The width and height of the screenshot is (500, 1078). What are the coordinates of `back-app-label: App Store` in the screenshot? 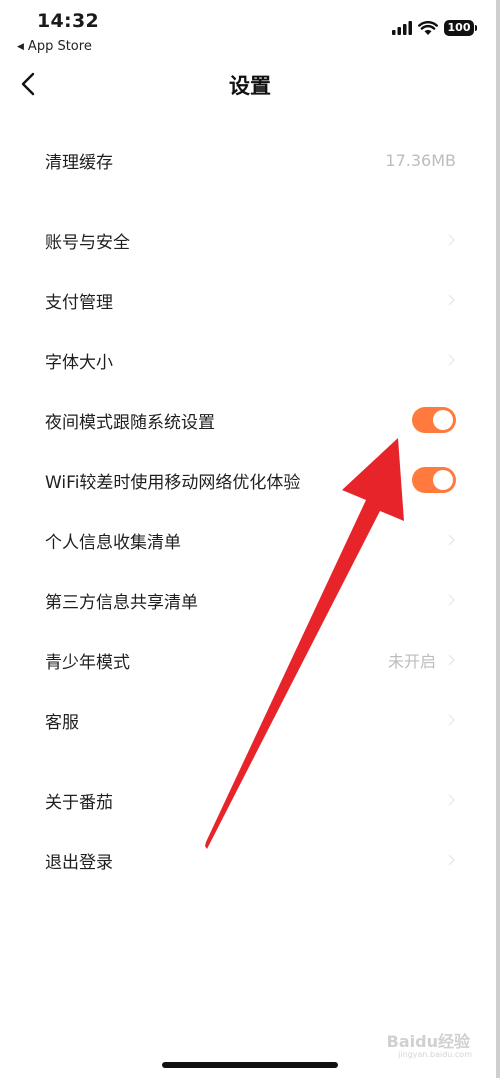 It's located at (59, 46).